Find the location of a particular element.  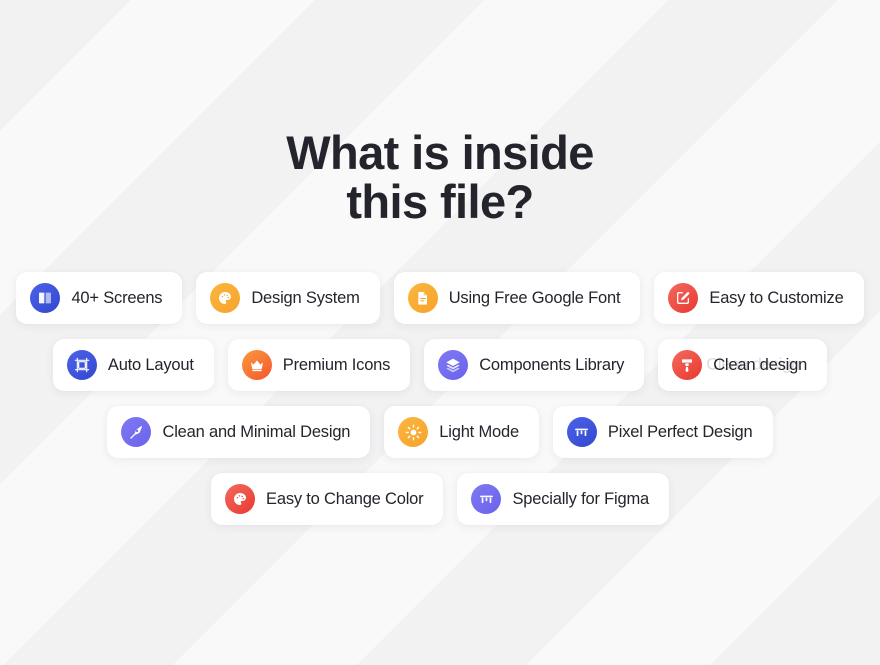

page-title: What is inside this file? is located at coordinates (440, 177).